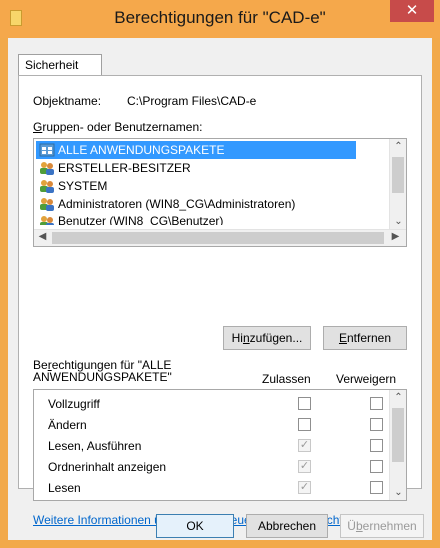 Image resolution: width=440 pixels, height=548 pixels. Describe the element at coordinates (365, 338) in the screenshot. I see `remove-button: Entfernen` at that location.